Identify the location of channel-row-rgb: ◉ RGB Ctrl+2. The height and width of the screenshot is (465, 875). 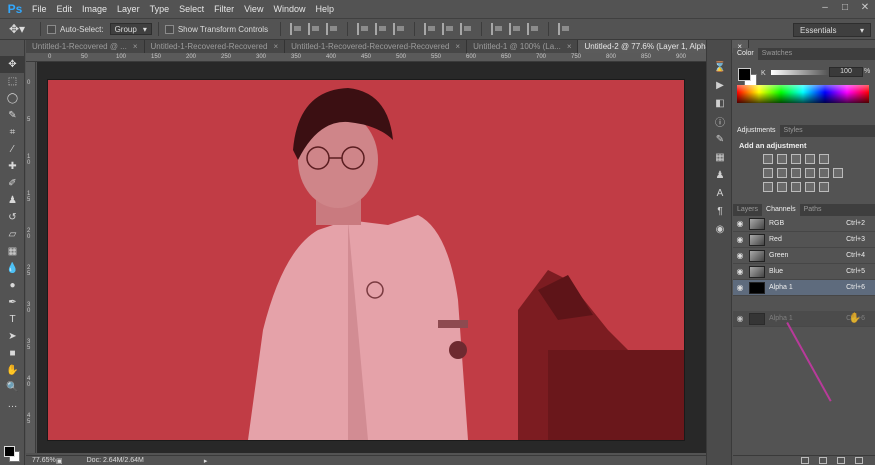
(804, 224).